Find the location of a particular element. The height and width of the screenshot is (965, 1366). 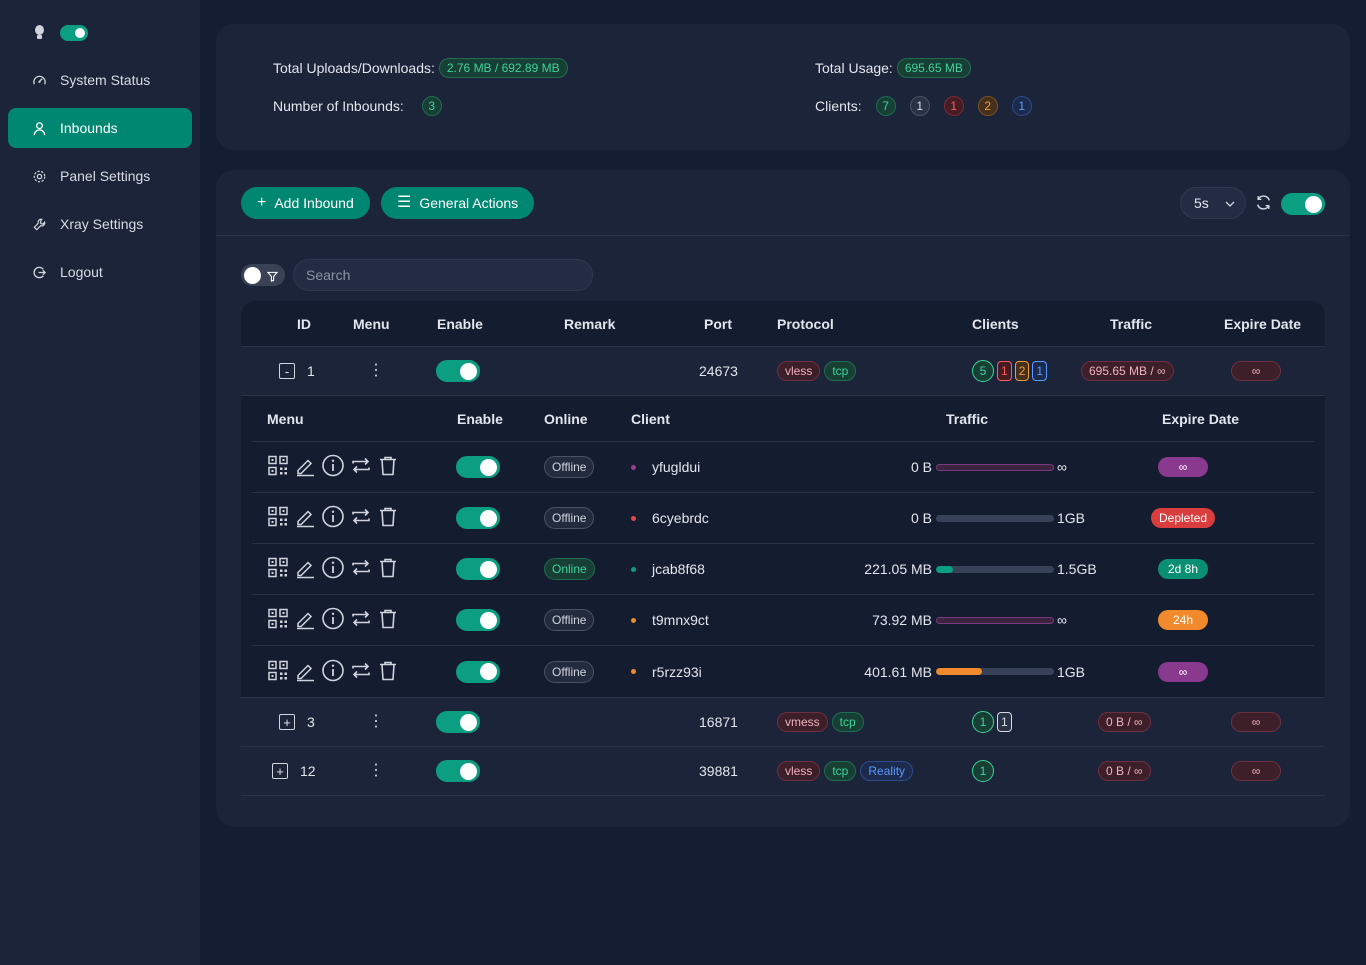

id-cell: + 12 is located at coordinates (294, 771).